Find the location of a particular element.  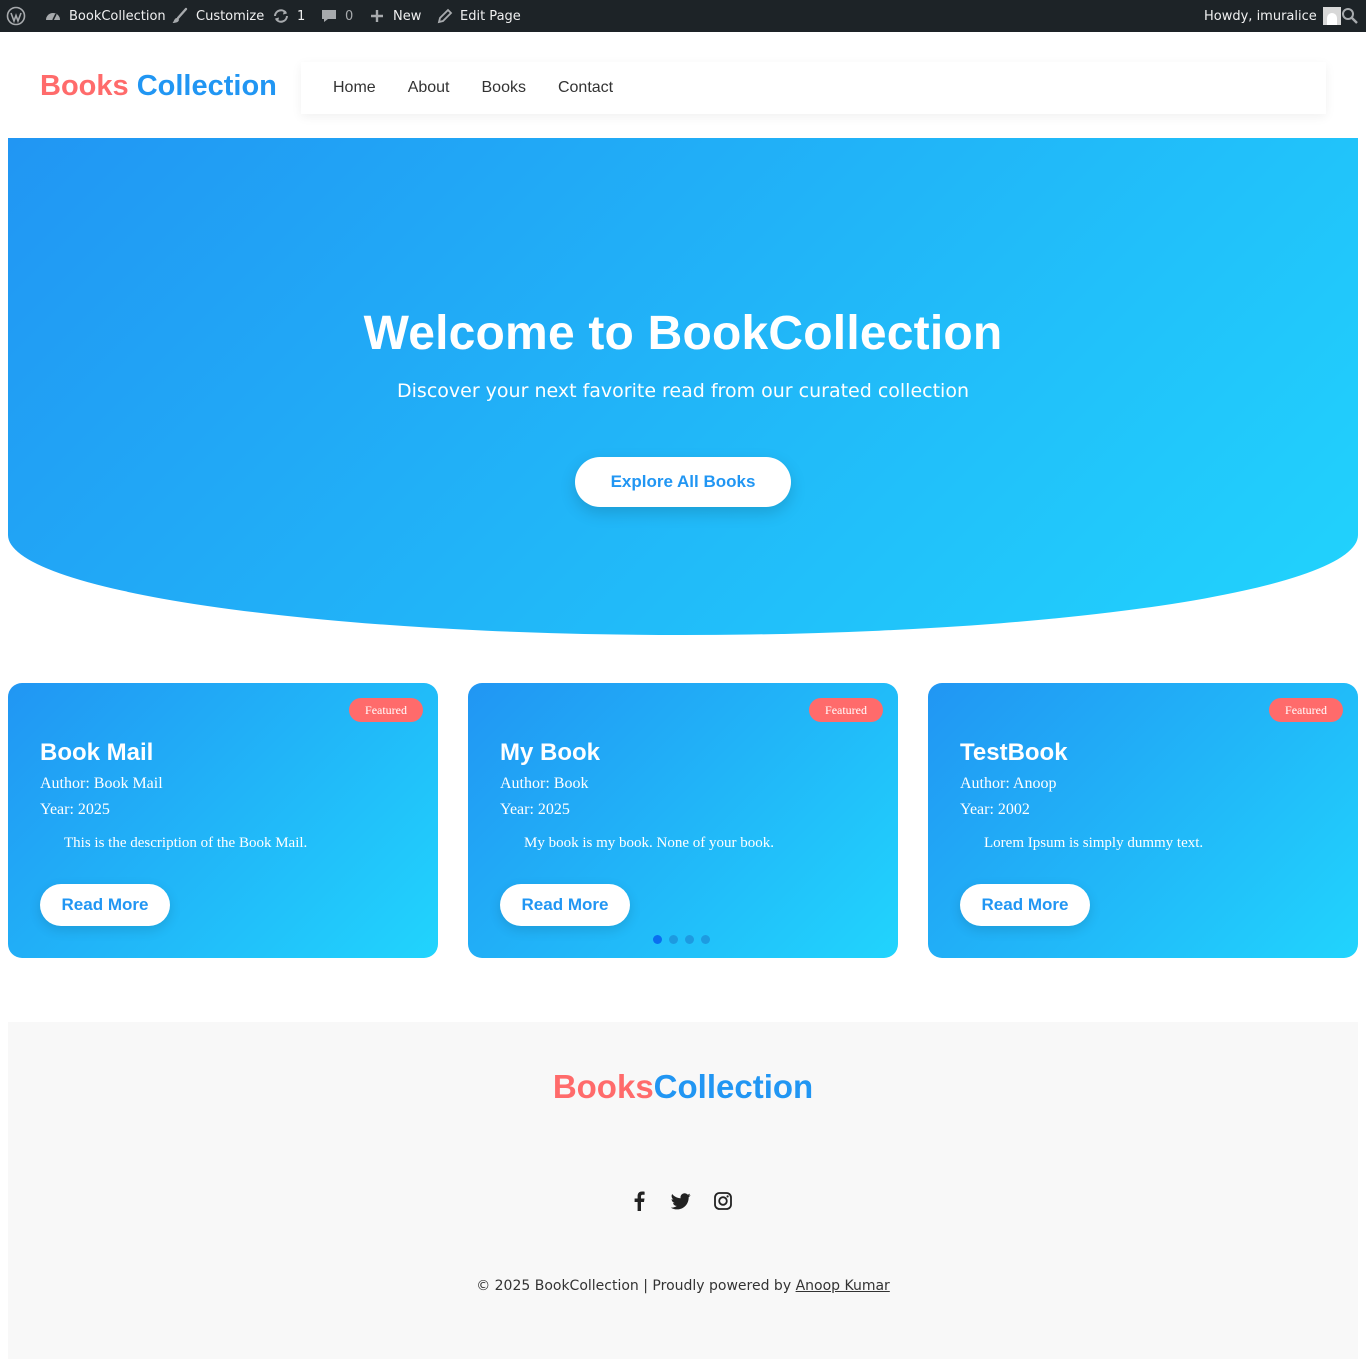

hero-title: Welcome to BookCollection is located at coordinates (683, 333).